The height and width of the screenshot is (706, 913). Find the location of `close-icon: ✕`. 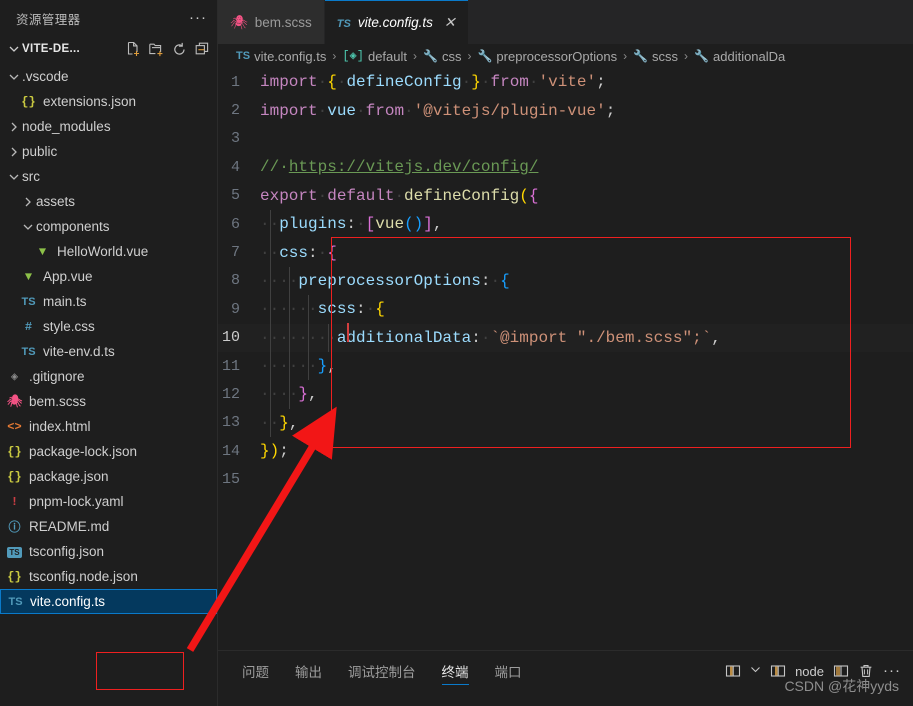

close-icon: ✕ is located at coordinates (450, 22).